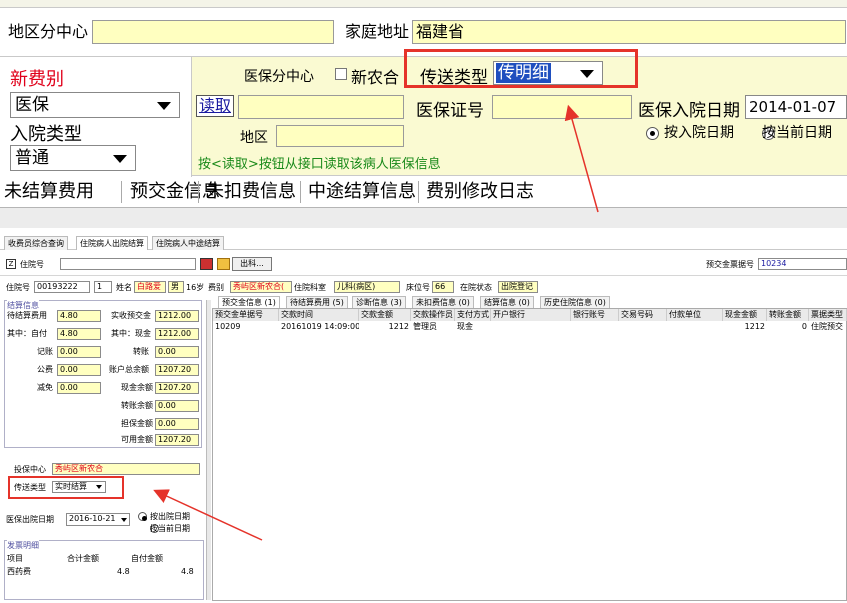  I want to click on arrow-to-transfer-type, so click(581, 158).